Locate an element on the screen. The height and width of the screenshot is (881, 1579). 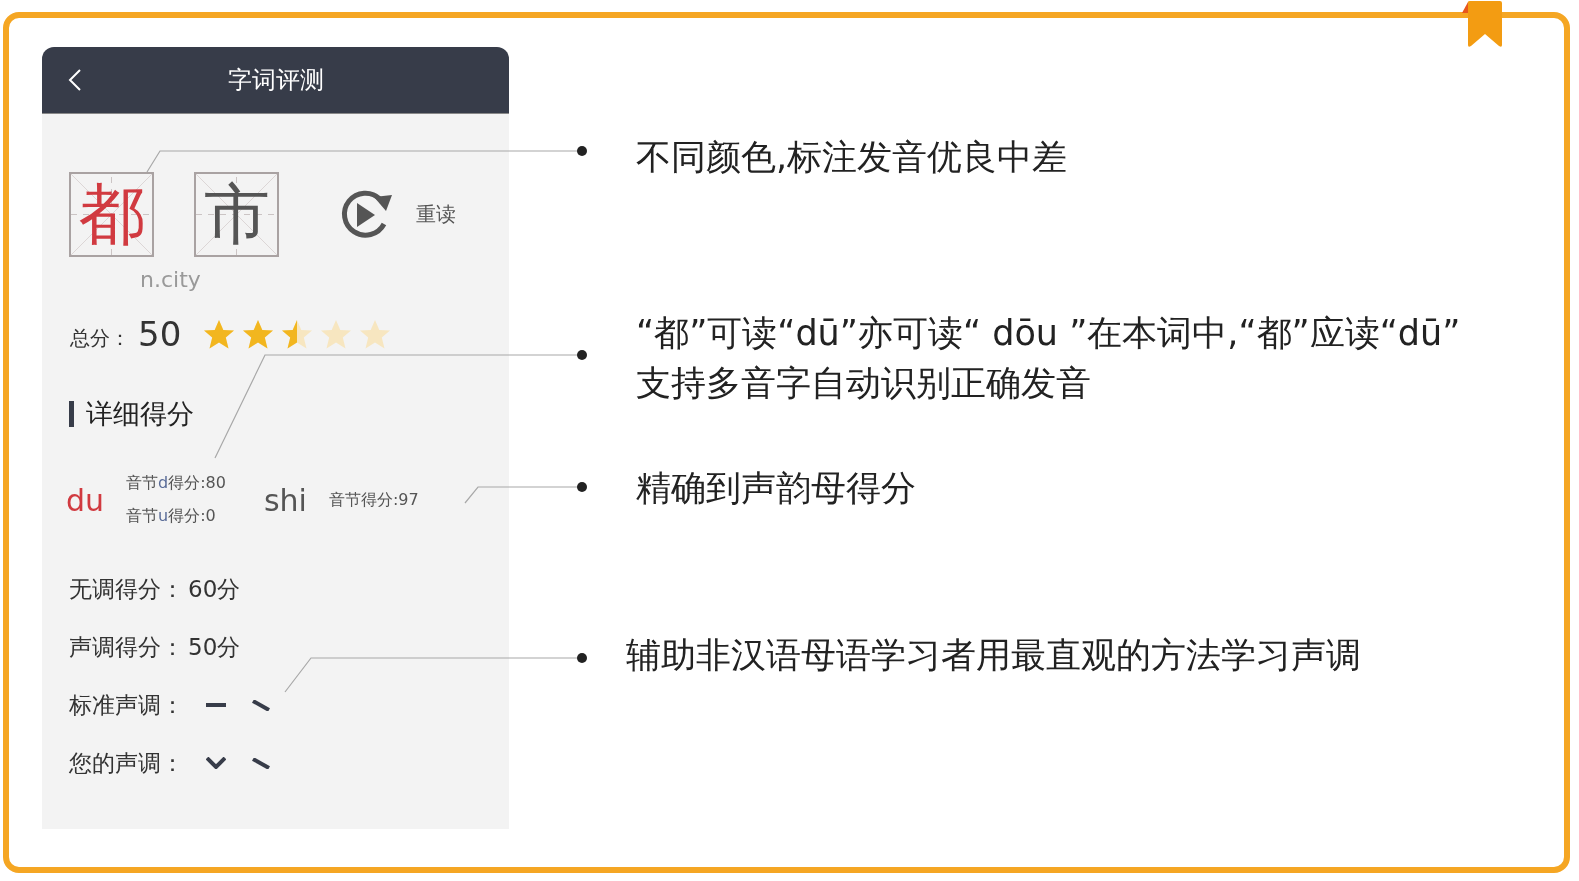
pinyin: shi is located at coordinates (285, 500).